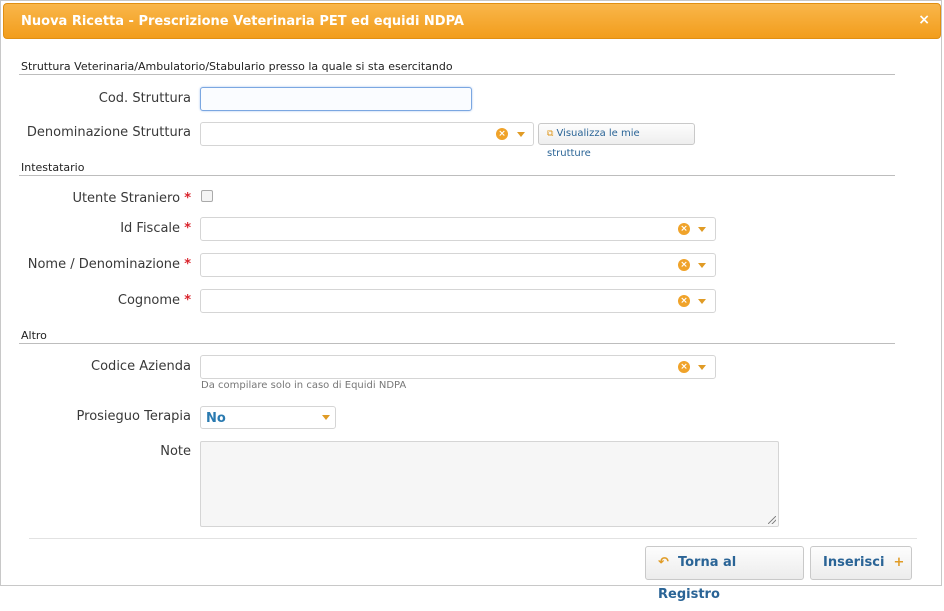 The image size is (944, 611). I want to click on label-id-fiscale: Id Fiscale *, so click(96, 228).